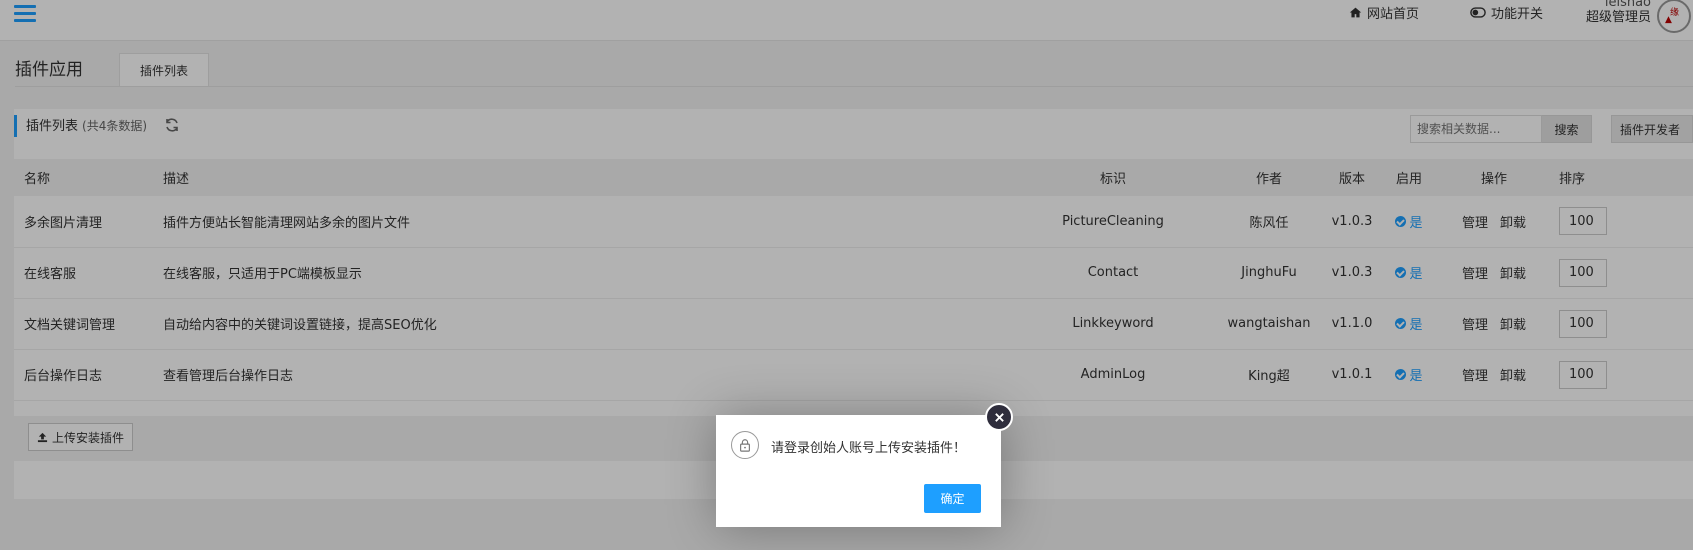 The height and width of the screenshot is (550, 1693). I want to click on alert-dialog: 请登录创始人账号上传安装插件！ 确定, so click(864, 465).